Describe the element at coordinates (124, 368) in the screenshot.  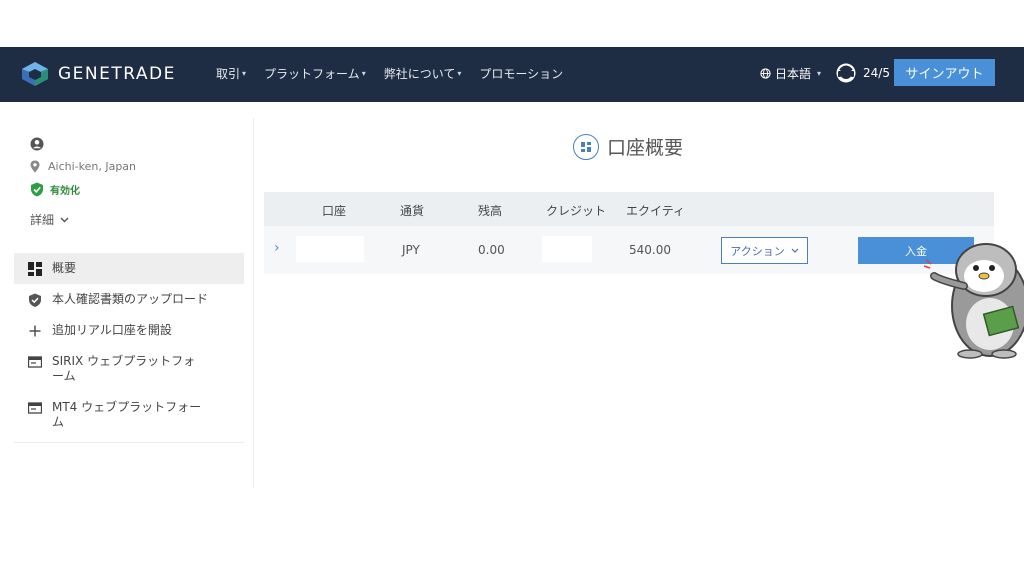
I see `sidebar-item-label: SIRIX ウェブプラットフォーム` at that location.